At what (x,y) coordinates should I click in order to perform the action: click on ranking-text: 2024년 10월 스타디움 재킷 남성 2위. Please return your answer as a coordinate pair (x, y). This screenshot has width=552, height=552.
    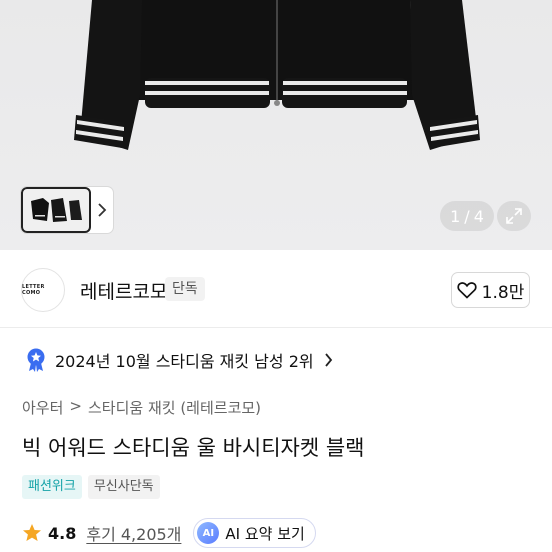
    Looking at the image, I should click on (184, 361).